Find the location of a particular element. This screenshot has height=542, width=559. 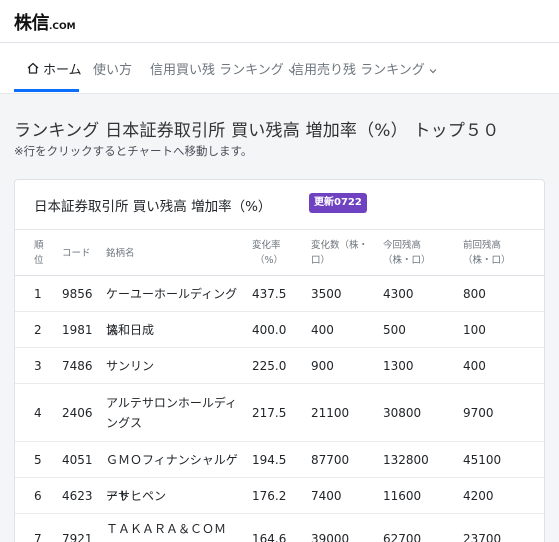

cell-code: 7486 is located at coordinates (77, 366).